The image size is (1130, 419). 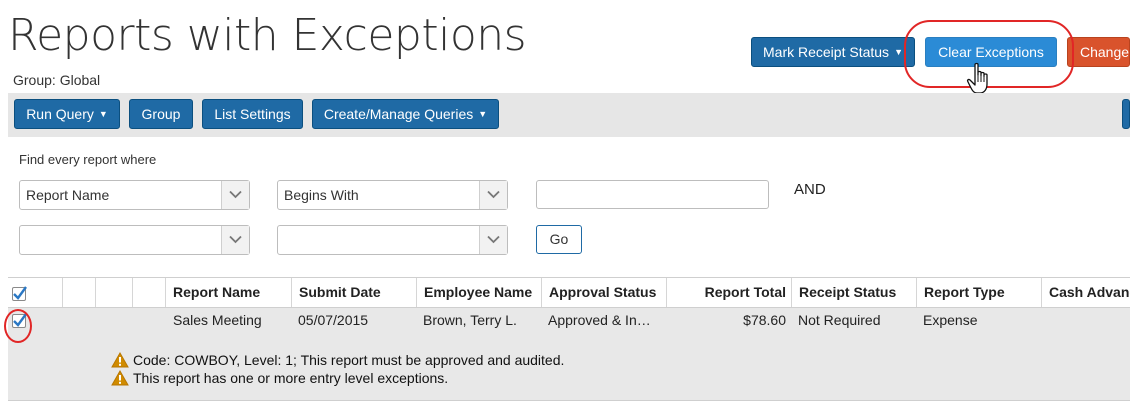 I want to click on group-label-text: Group, so click(x=161, y=114).